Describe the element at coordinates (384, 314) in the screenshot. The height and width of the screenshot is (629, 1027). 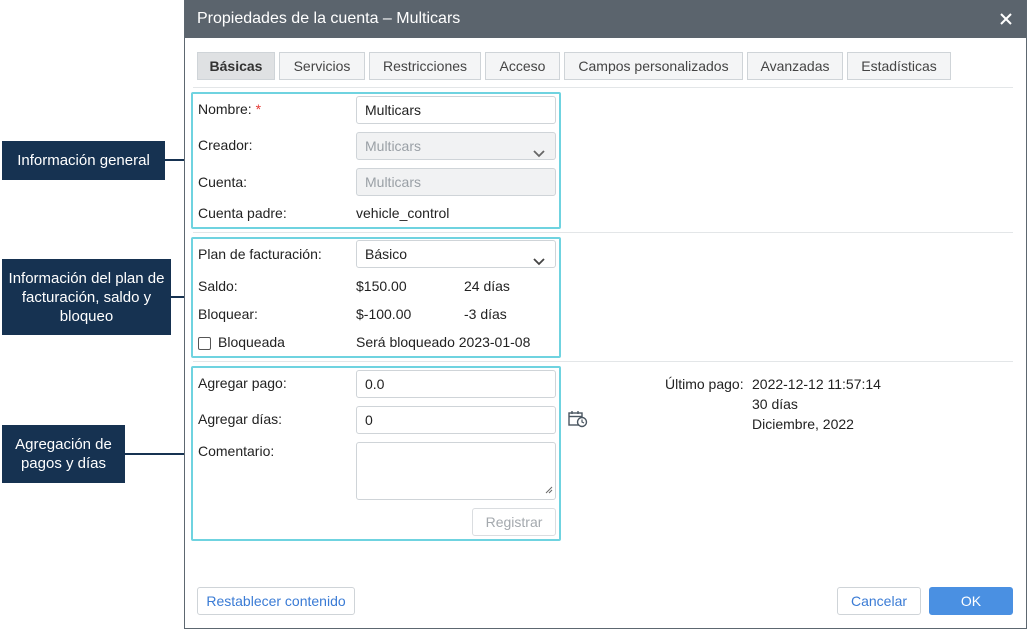
I see `block-value: $-100.00` at that location.